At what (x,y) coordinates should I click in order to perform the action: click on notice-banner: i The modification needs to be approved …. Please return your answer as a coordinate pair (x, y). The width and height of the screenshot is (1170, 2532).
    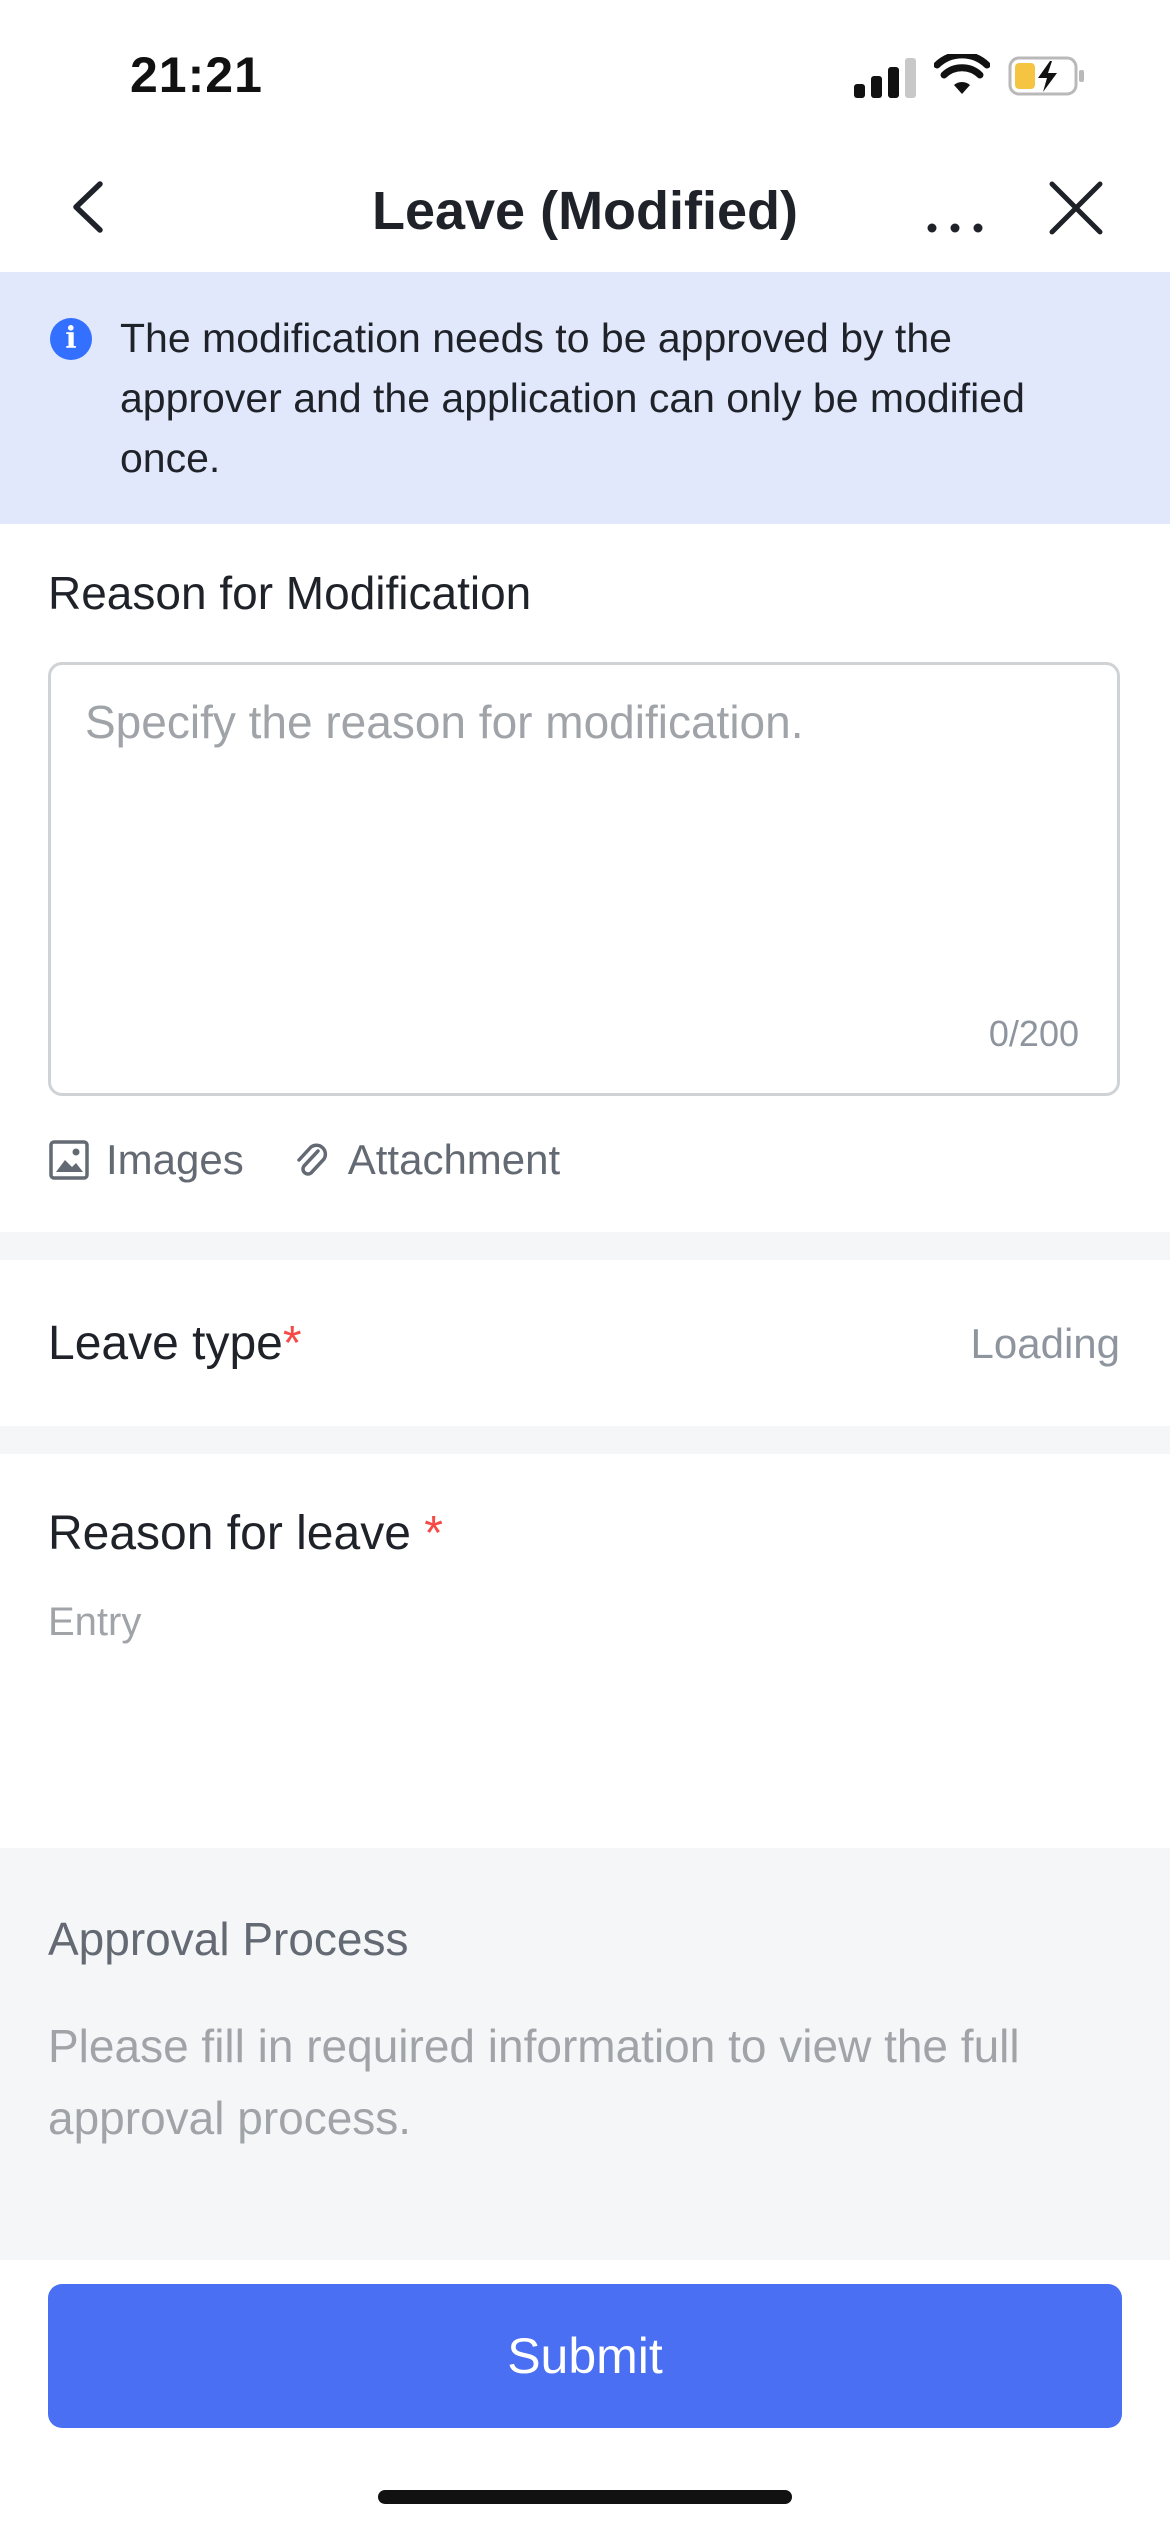
    Looking at the image, I should click on (585, 398).